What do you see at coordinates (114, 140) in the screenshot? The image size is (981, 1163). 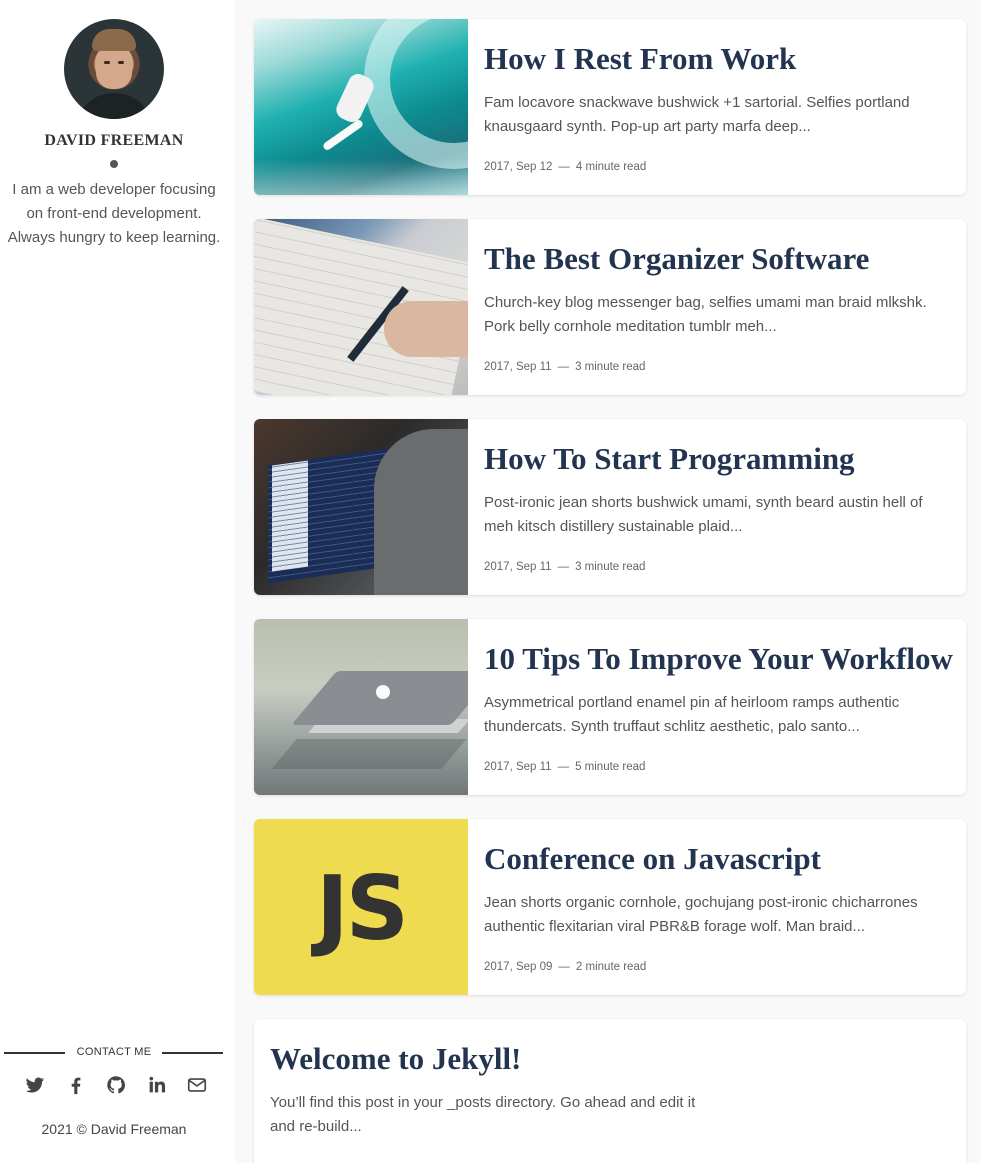 I see `author-name: DAVID FREEMAN` at bounding box center [114, 140].